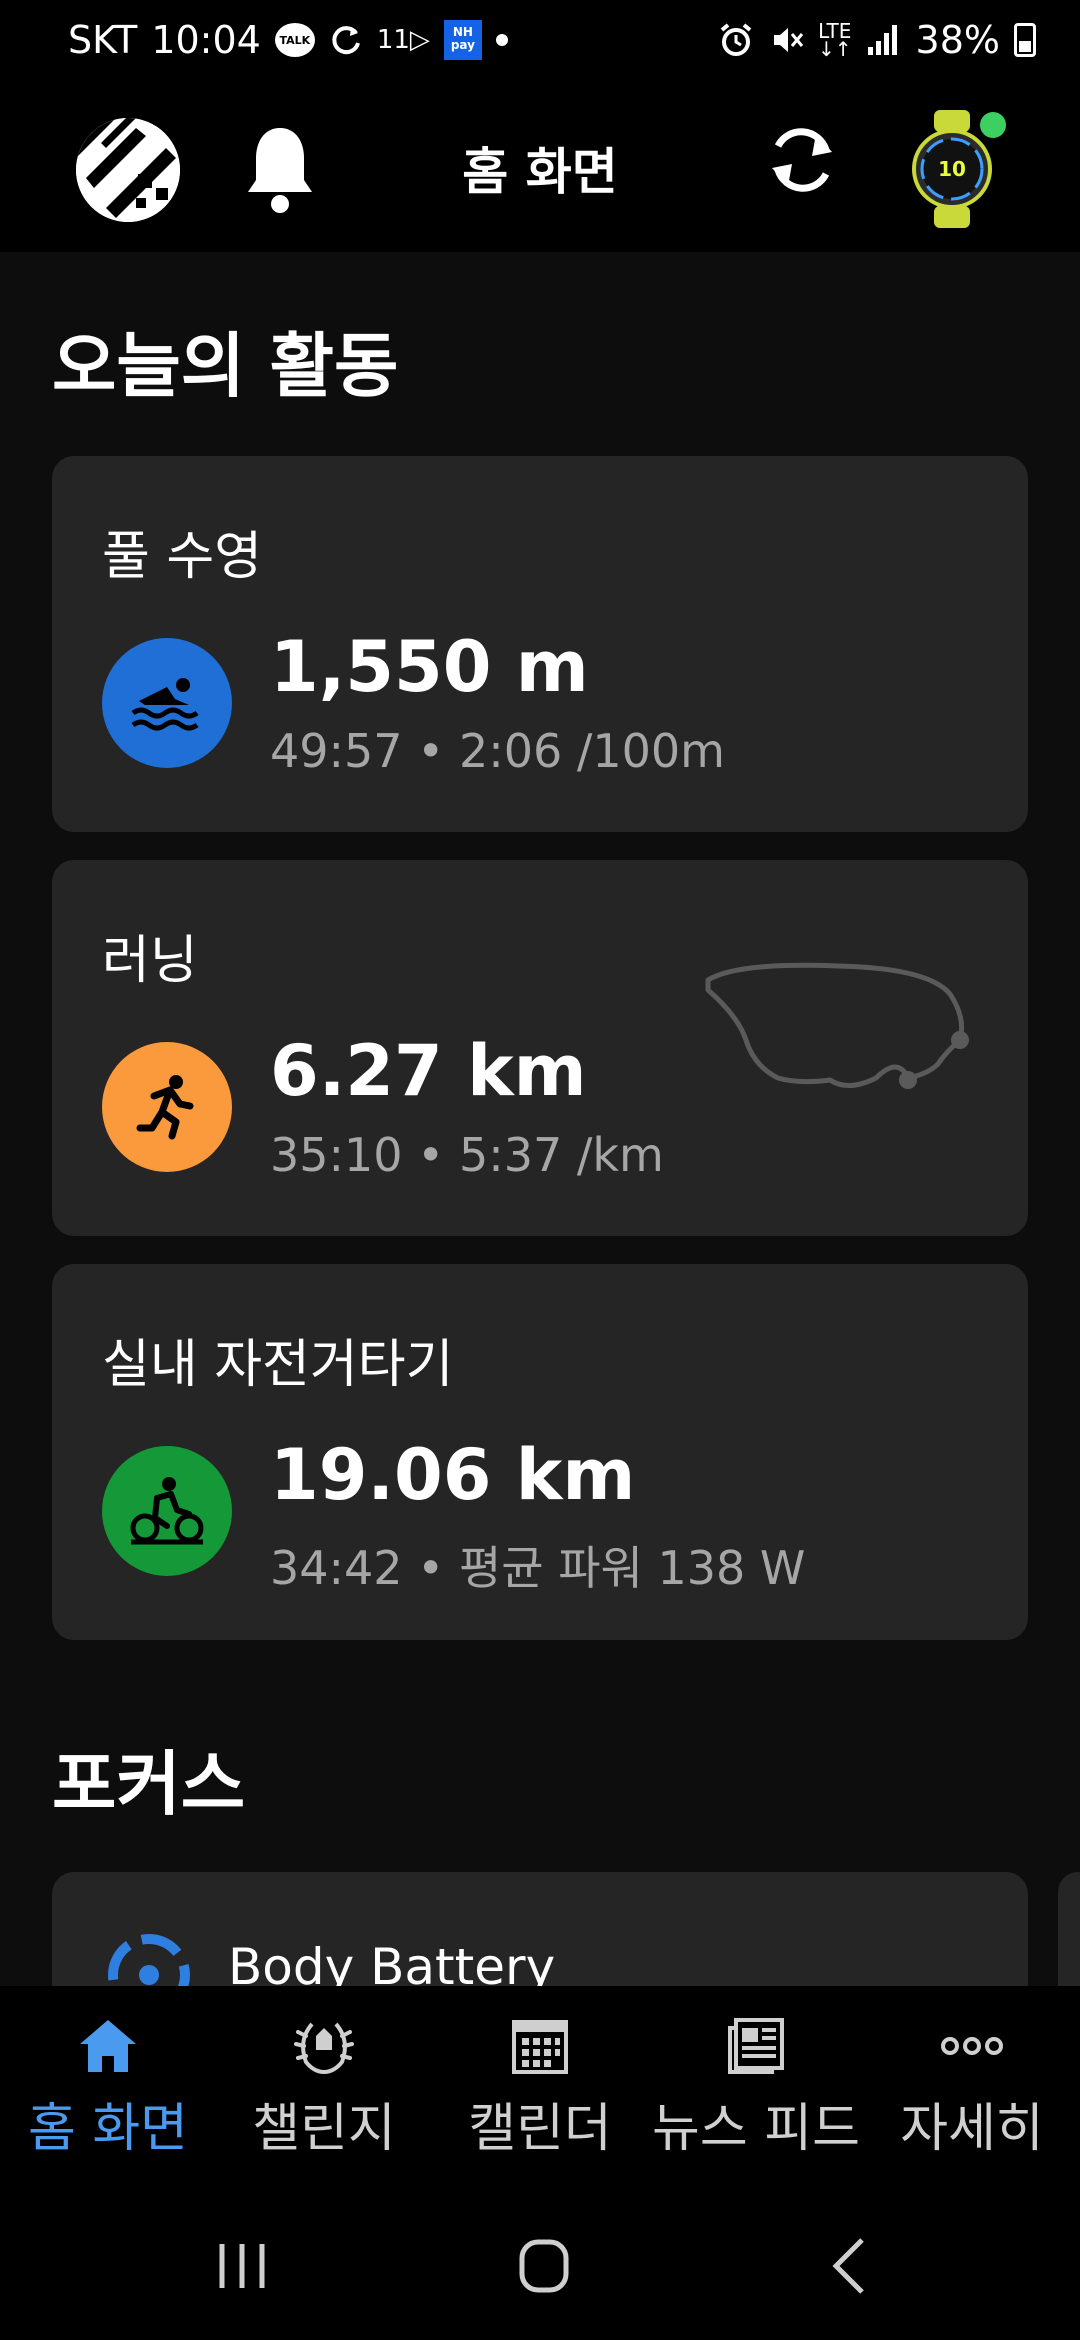 Image resolution: width=1080 pixels, height=2340 pixels. I want to click on route-map-thumbnail, so click(837, 1025).